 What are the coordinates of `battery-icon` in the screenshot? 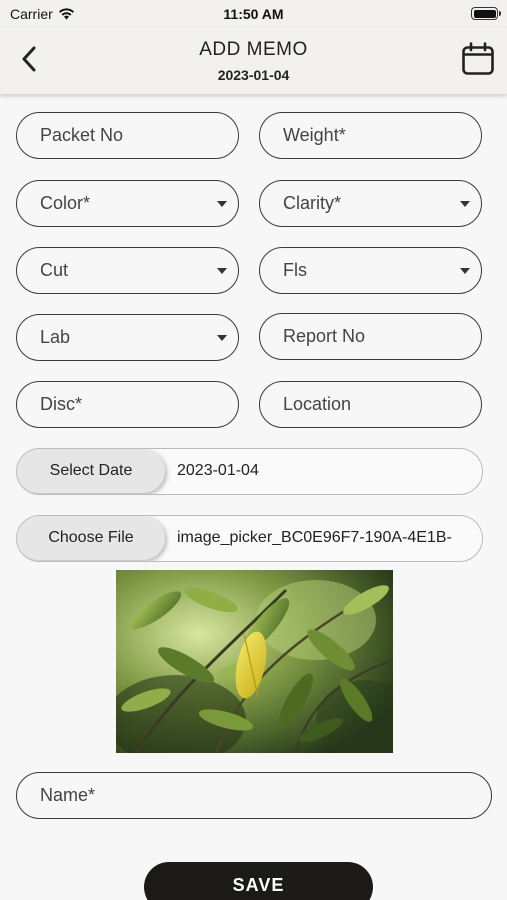 It's located at (486, 13).